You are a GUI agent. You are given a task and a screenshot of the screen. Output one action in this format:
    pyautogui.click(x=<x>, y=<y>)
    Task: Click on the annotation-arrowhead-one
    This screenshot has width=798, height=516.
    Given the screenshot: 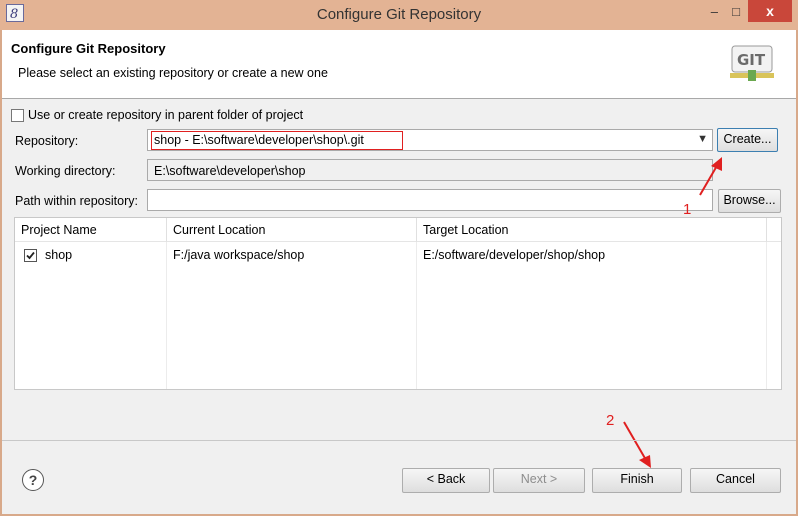 What is the action you would take?
    pyautogui.click(x=716, y=164)
    